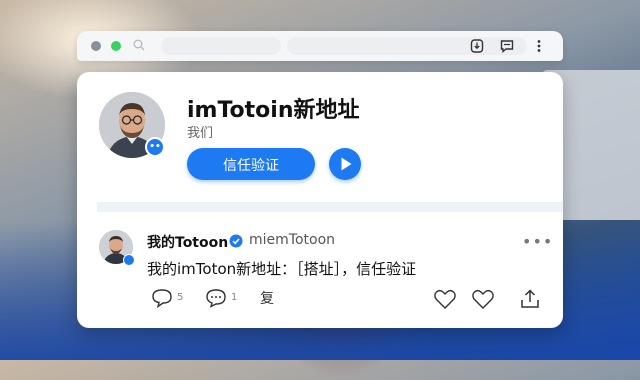  I want to click on profile-subtitle: 我们, so click(200, 133).